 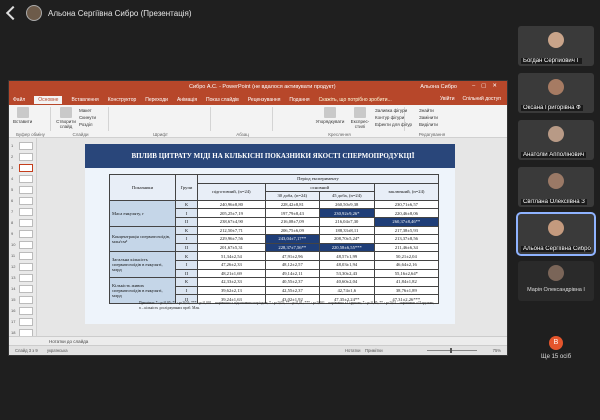 What do you see at coordinates (406, 221) in the screenshot?
I see `value-cell: 260,37±8,46**` at bounding box center [406, 221].